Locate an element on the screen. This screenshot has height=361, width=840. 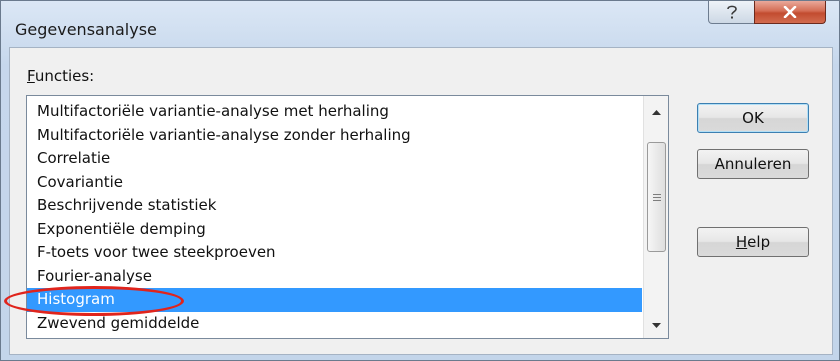
arrow-up-icon is located at coordinates (656, 112).